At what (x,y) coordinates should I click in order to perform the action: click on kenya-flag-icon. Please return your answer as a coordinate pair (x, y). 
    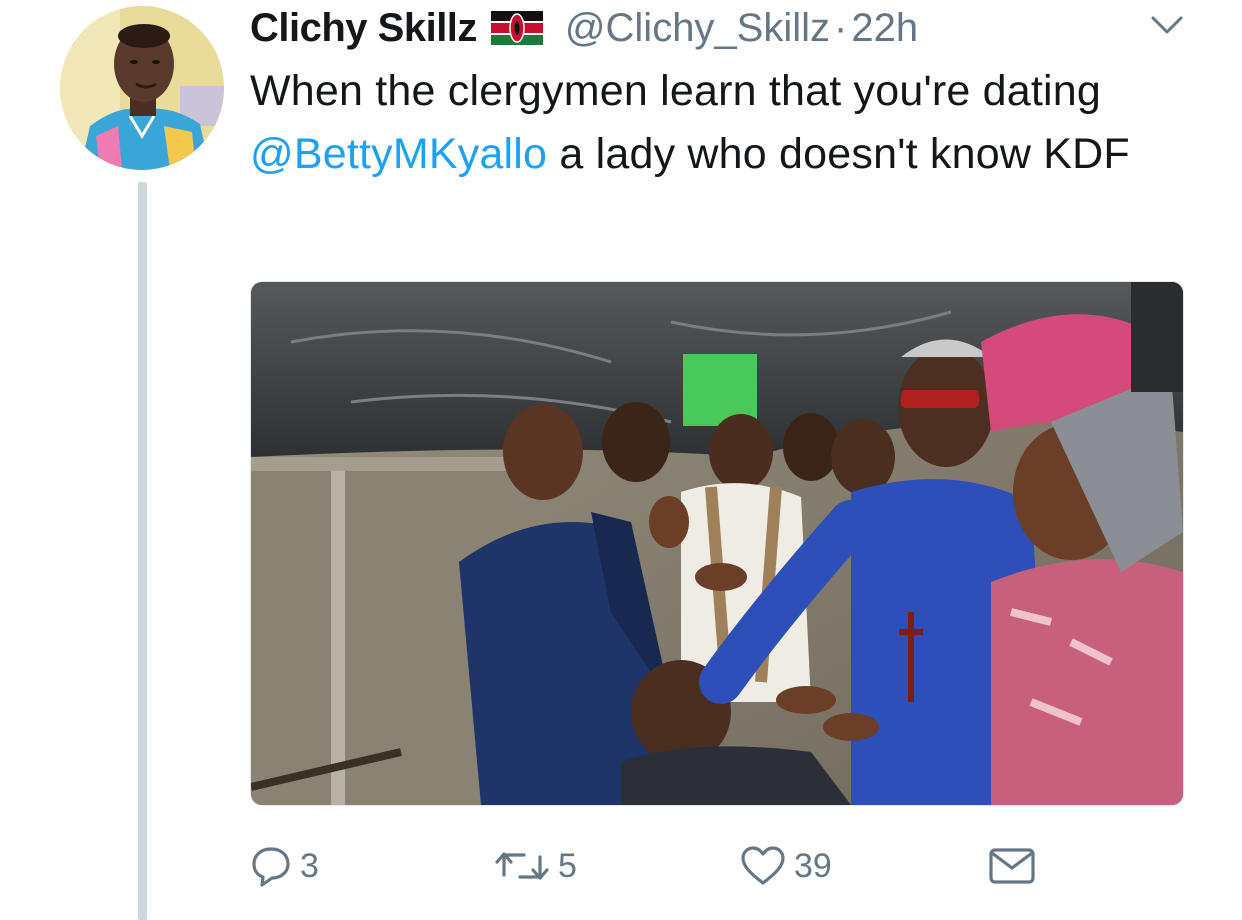
    Looking at the image, I should click on (516, 28).